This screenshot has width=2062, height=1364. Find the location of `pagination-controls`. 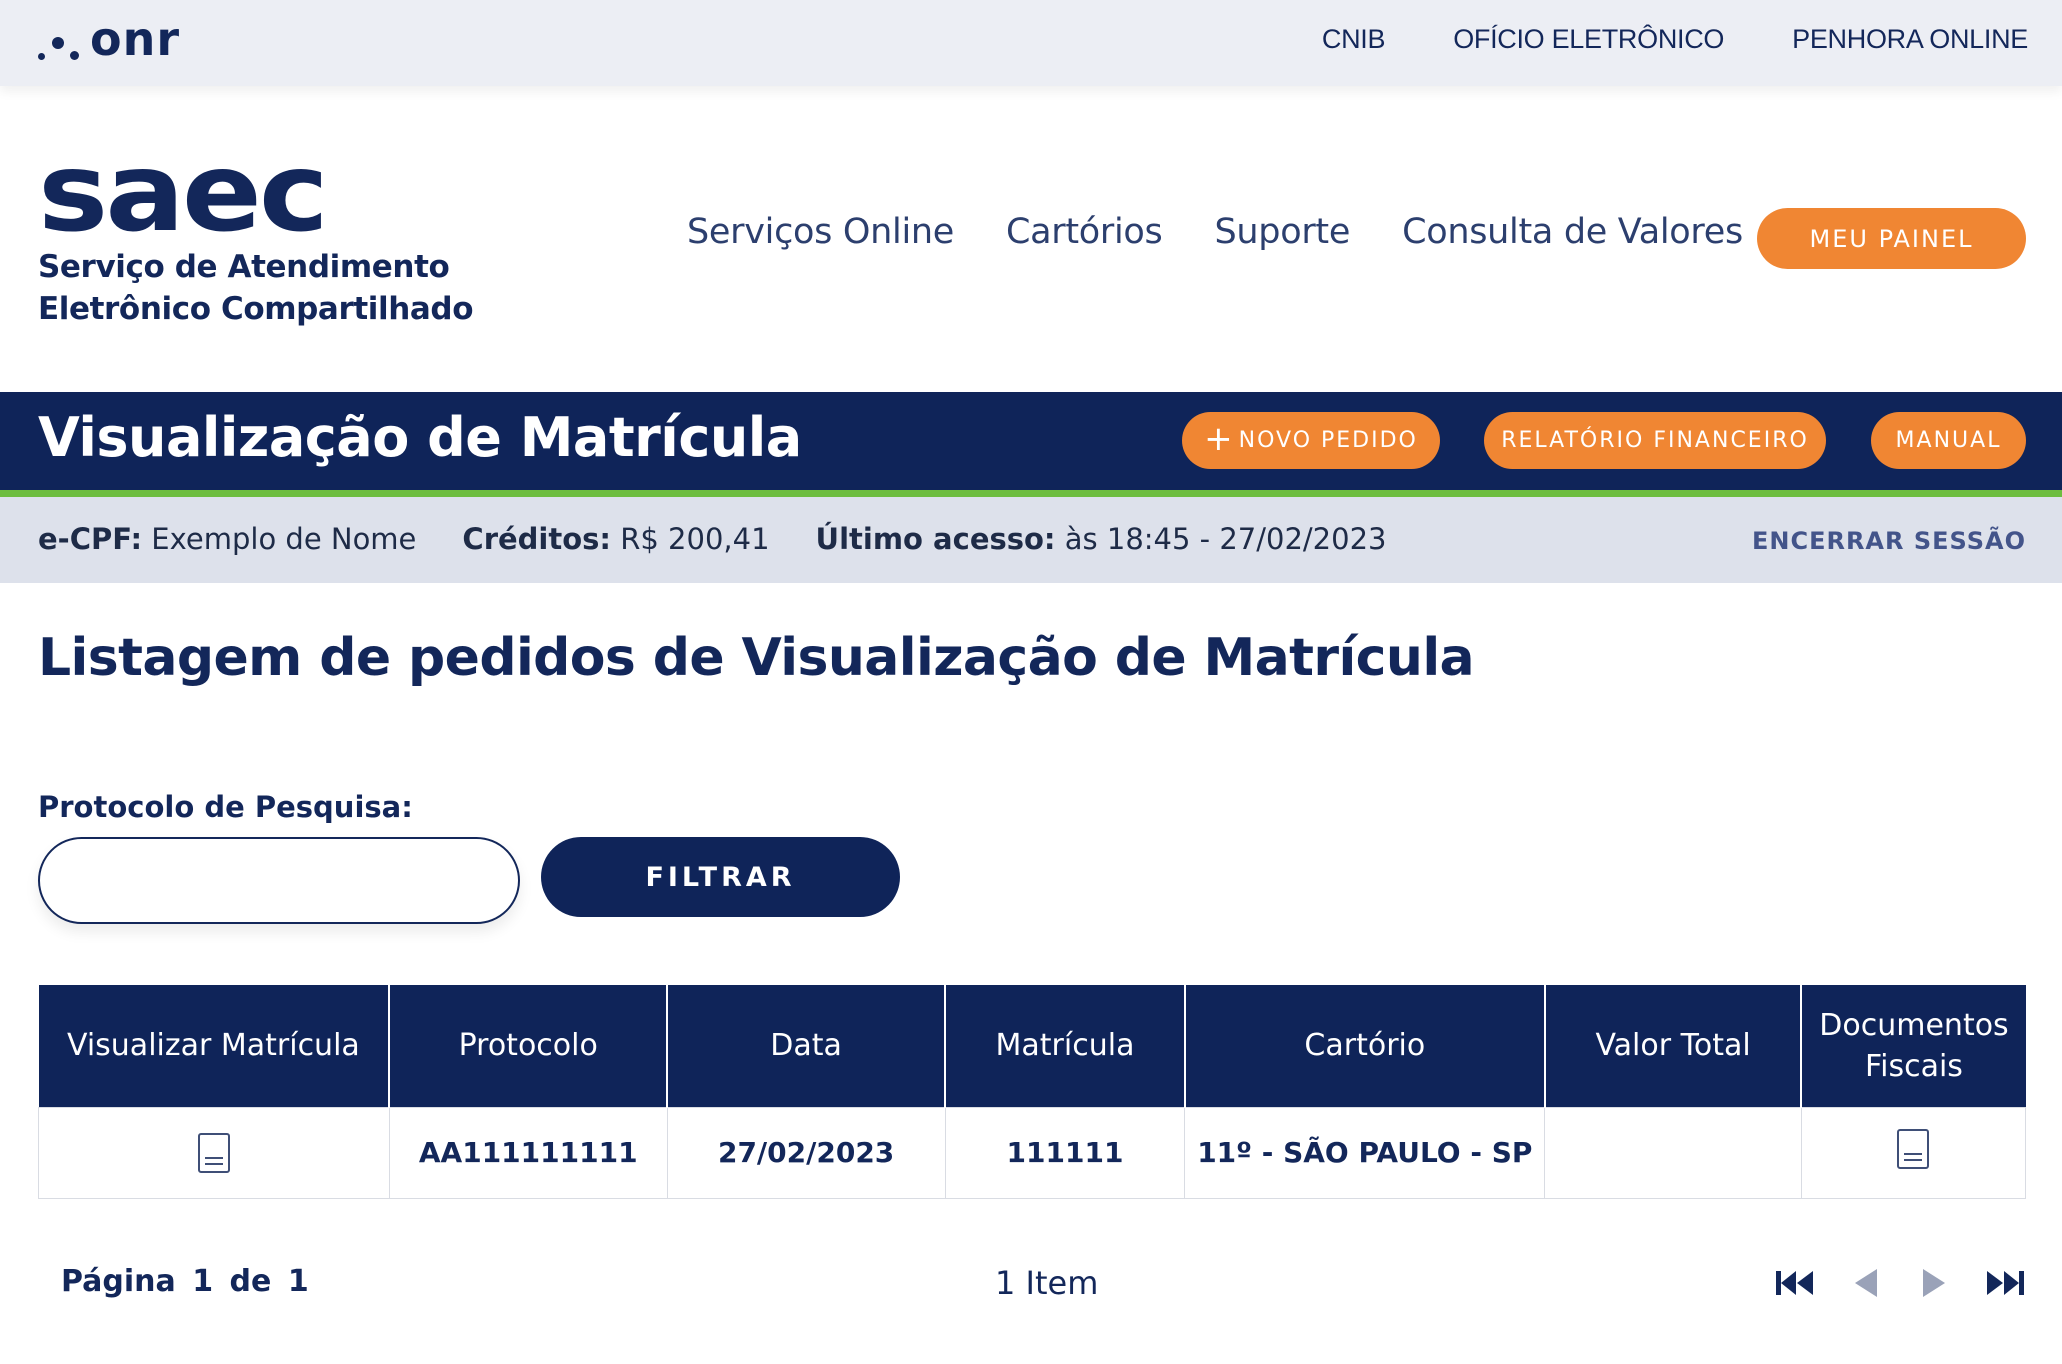

pagination-controls is located at coordinates (1900, 1283).